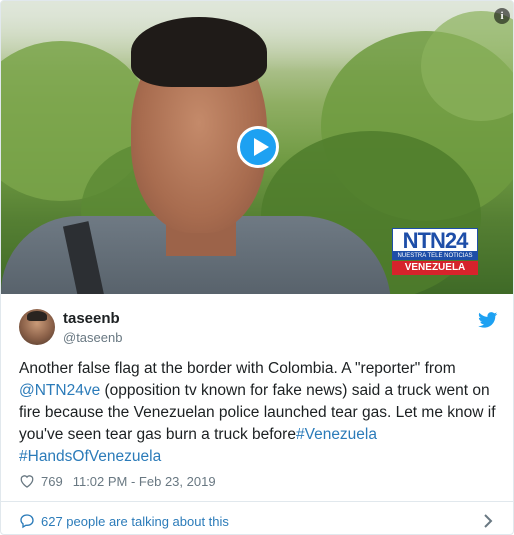 The height and width of the screenshot is (535, 514). What do you see at coordinates (502, 16) in the screenshot?
I see `info-icon: i` at bounding box center [502, 16].